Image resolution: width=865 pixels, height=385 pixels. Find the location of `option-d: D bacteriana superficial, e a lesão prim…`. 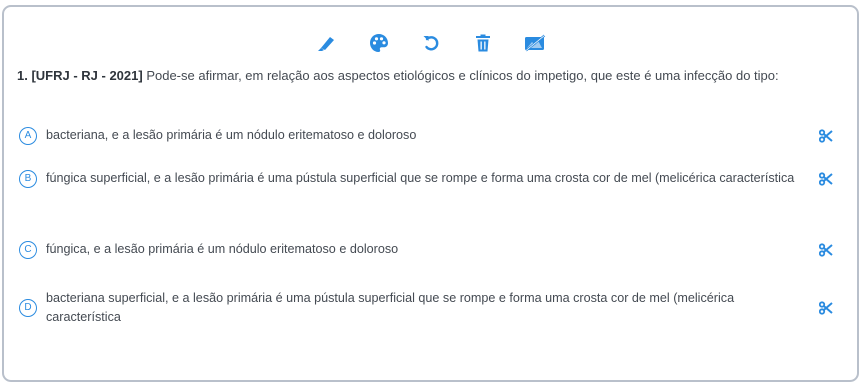

option-d: D bacteriana superficial, e a lesão prim… is located at coordinates (434, 308).